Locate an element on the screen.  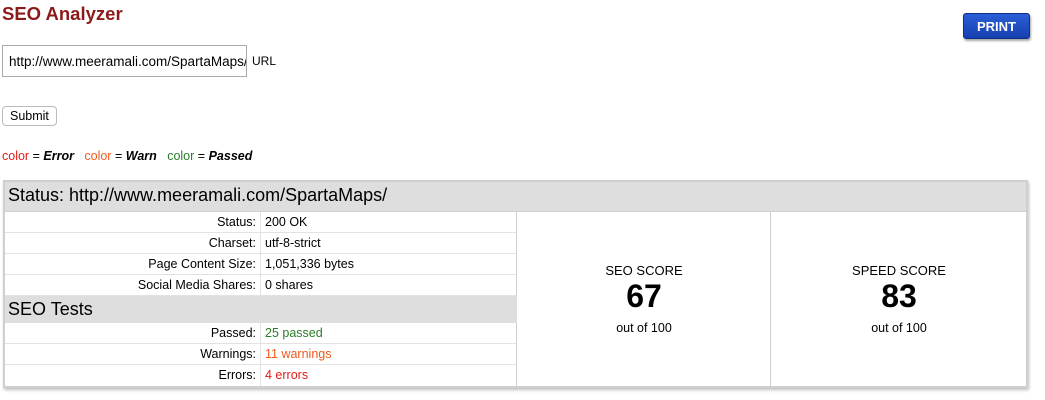
seo-score-cell: SEO SCORE 67 out of 100 is located at coordinates (644, 299).